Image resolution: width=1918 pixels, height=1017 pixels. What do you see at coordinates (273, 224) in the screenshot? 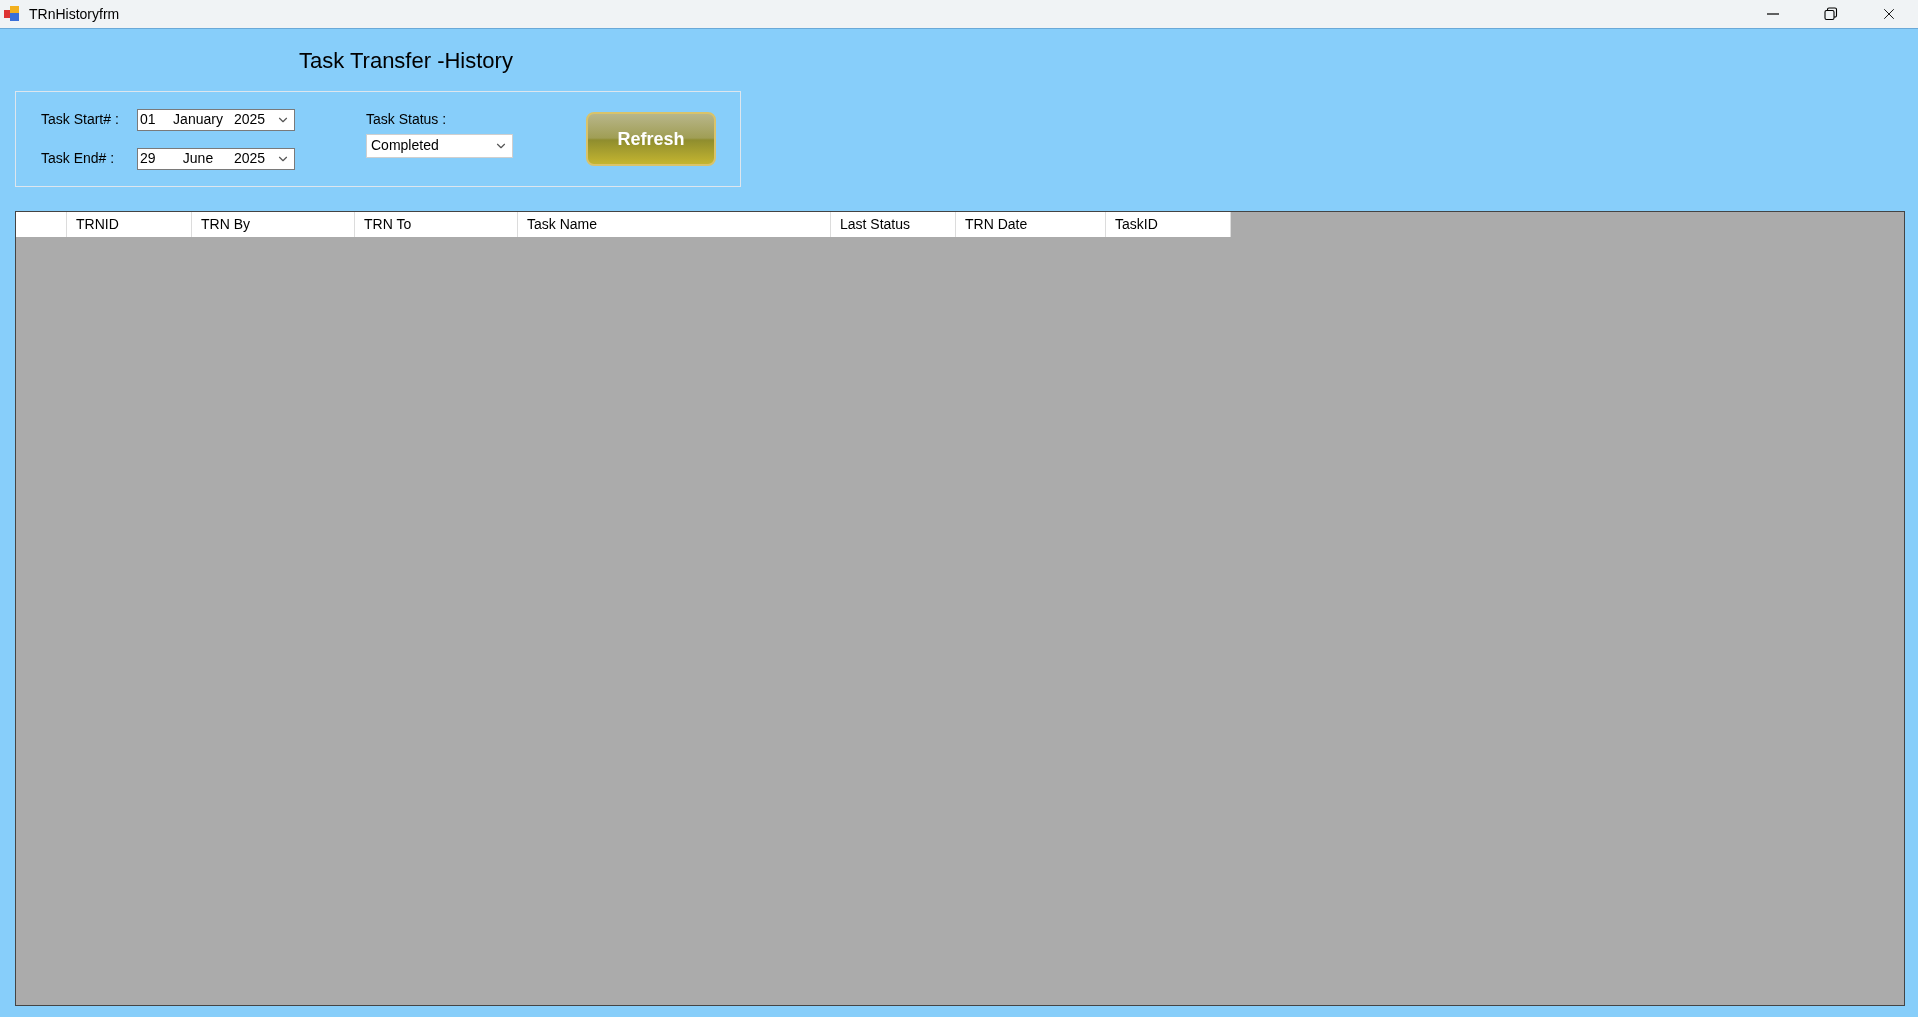
I see `column-header: TRN By` at bounding box center [273, 224].